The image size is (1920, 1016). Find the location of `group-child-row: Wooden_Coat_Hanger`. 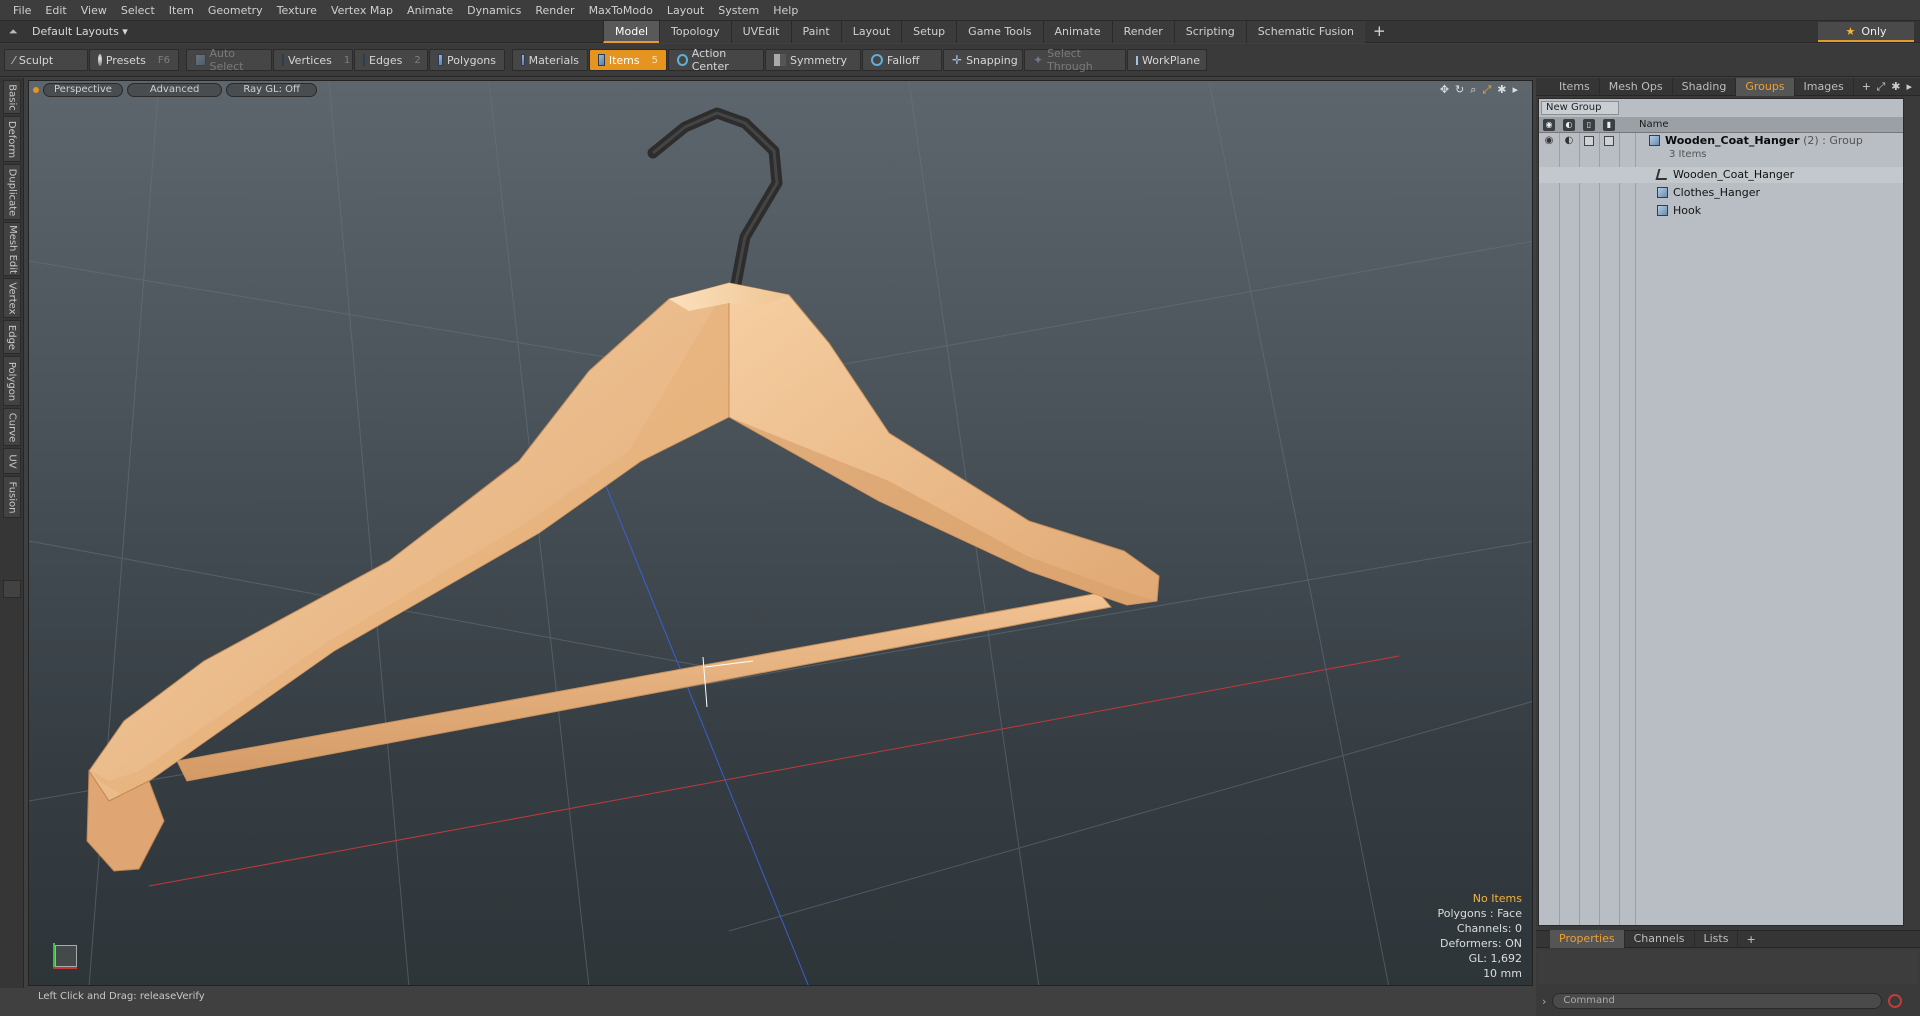

group-child-row: Wooden_Coat_Hanger is located at coordinates (1721, 175).